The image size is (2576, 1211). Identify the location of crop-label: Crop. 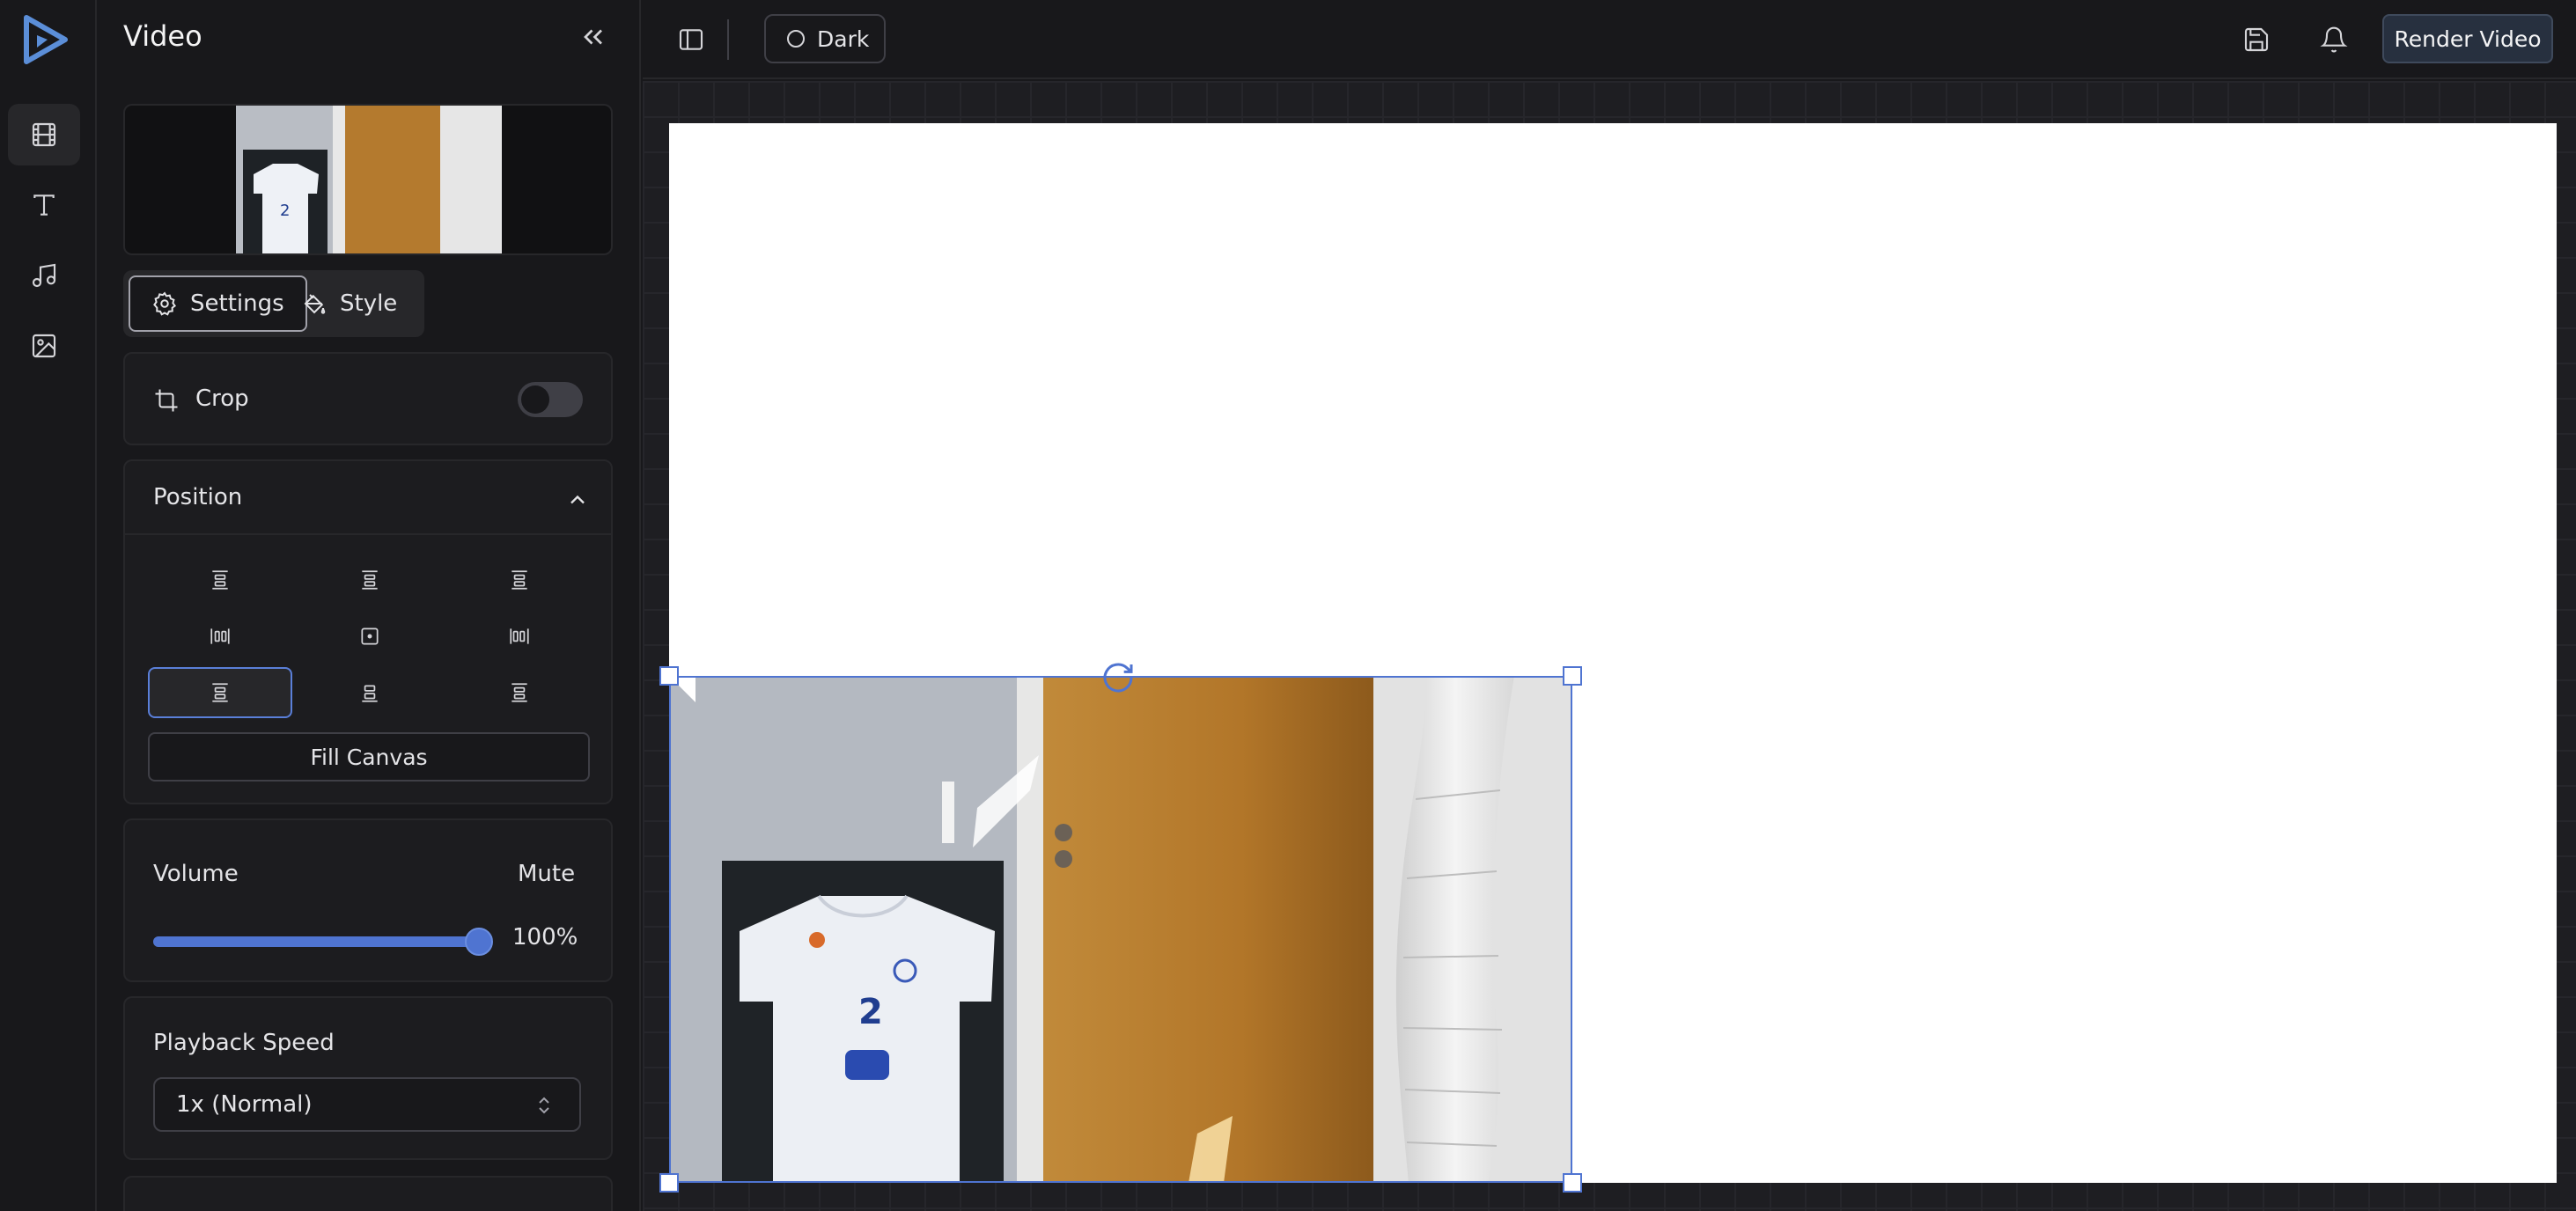
(222, 398).